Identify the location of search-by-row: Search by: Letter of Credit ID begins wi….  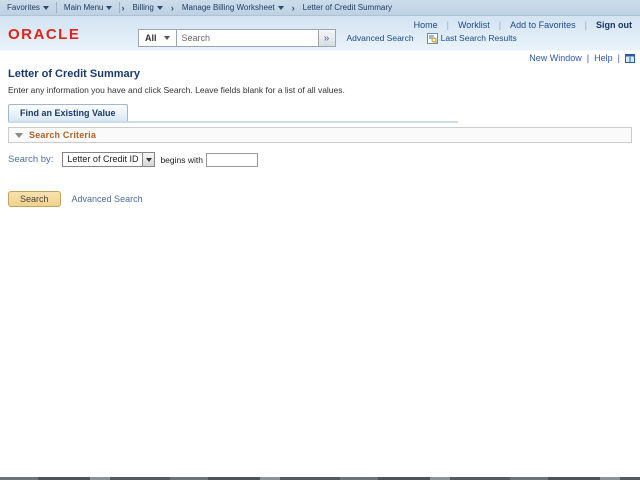
(133, 159).